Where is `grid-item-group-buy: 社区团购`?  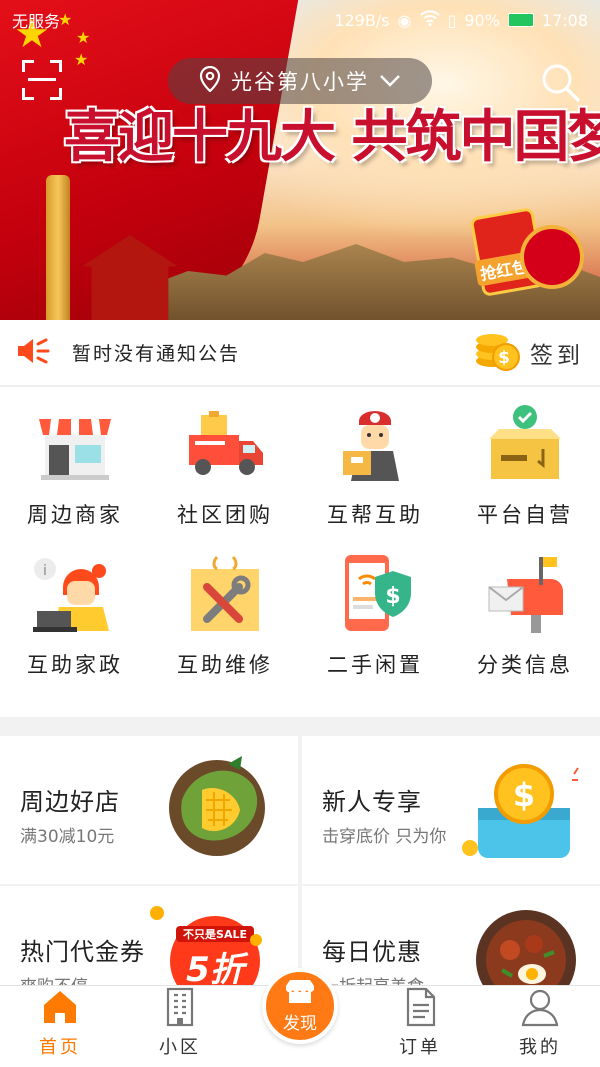 grid-item-group-buy: 社区团购 is located at coordinates (225, 468).